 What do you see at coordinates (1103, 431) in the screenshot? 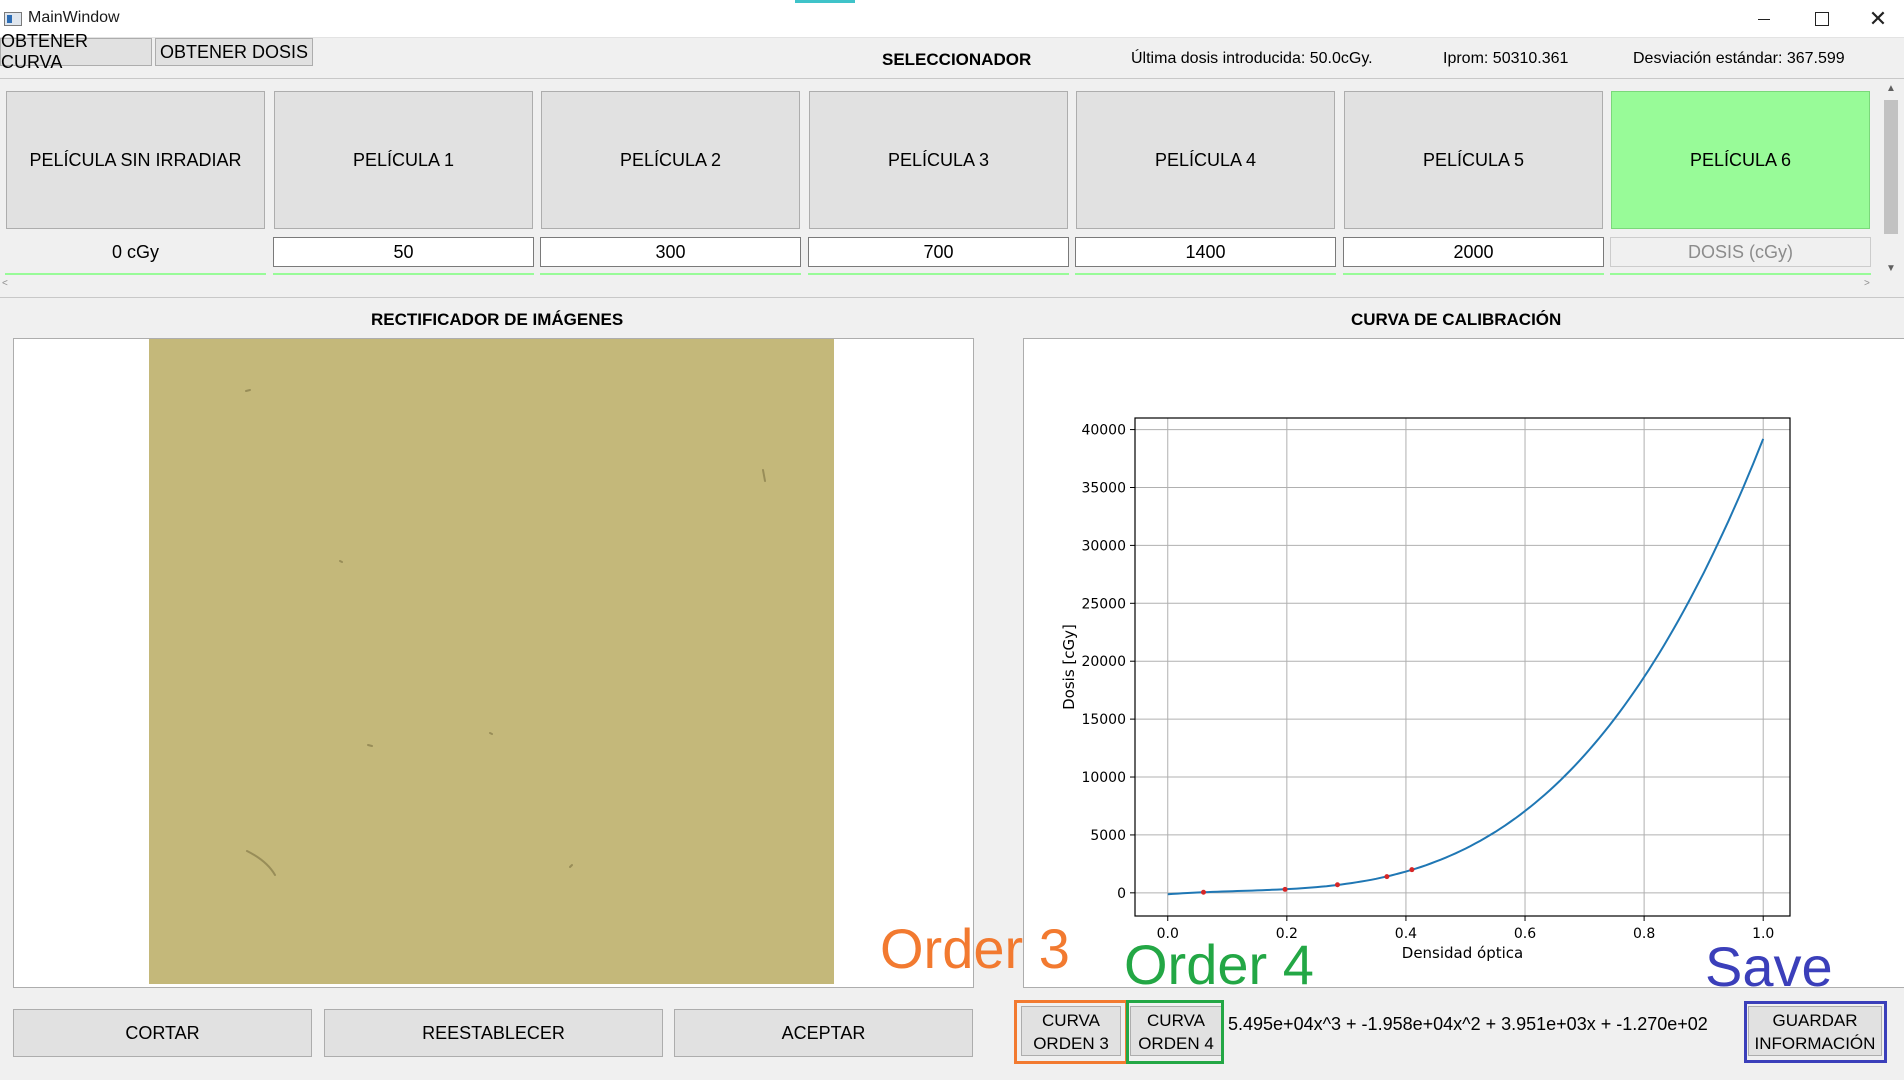
I see `y-tick-label: 40000` at bounding box center [1103, 431].